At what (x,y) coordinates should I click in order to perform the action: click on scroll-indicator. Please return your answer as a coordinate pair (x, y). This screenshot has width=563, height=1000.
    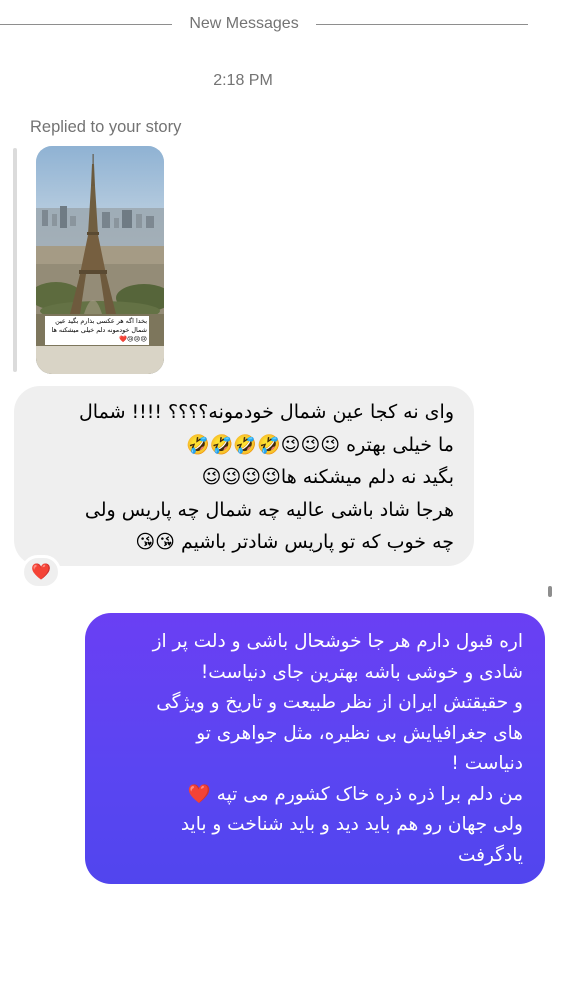
    Looking at the image, I should click on (550, 591).